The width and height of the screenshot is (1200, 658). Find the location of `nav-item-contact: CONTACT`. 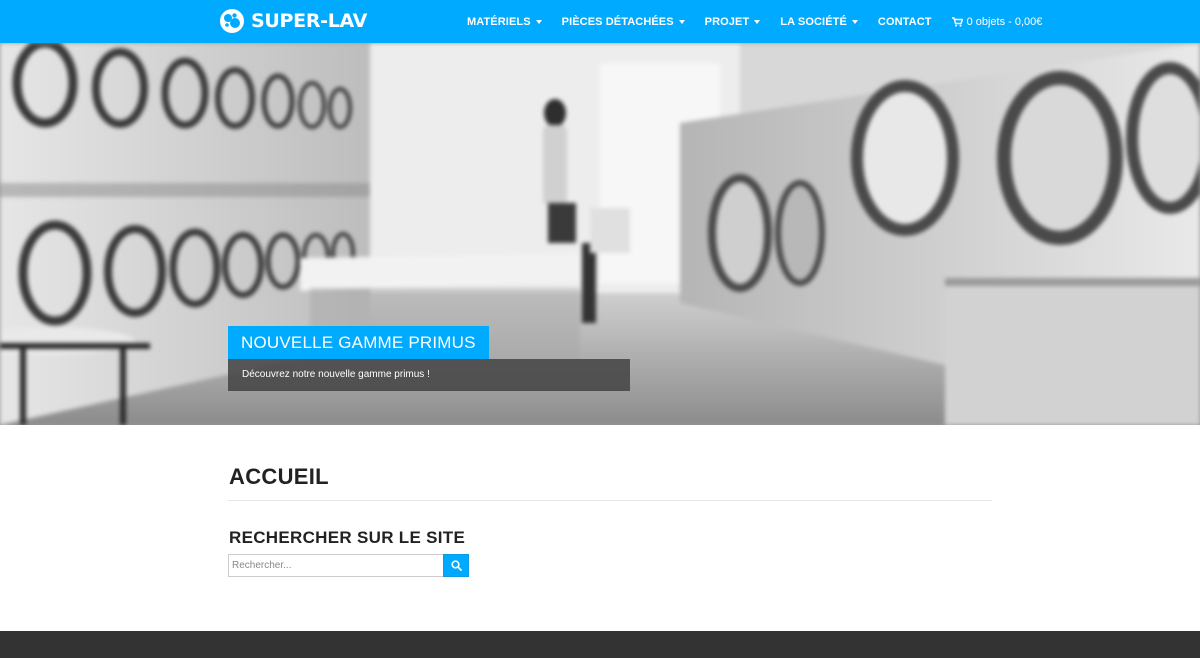

nav-item-contact: CONTACT is located at coordinates (905, 21).